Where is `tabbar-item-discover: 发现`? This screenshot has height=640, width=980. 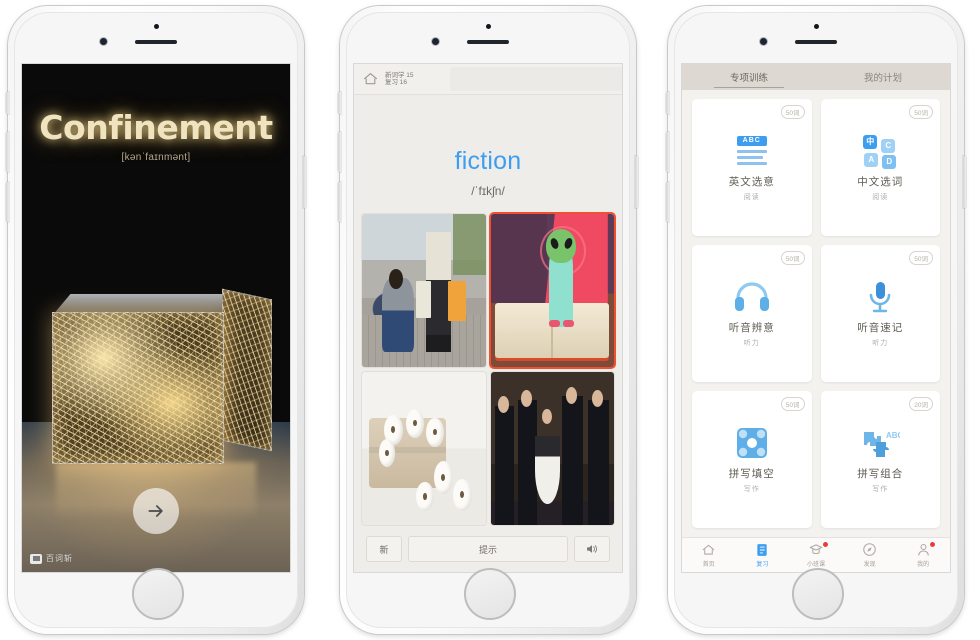
tabbar-item-discover: 发现 is located at coordinates (870, 555).